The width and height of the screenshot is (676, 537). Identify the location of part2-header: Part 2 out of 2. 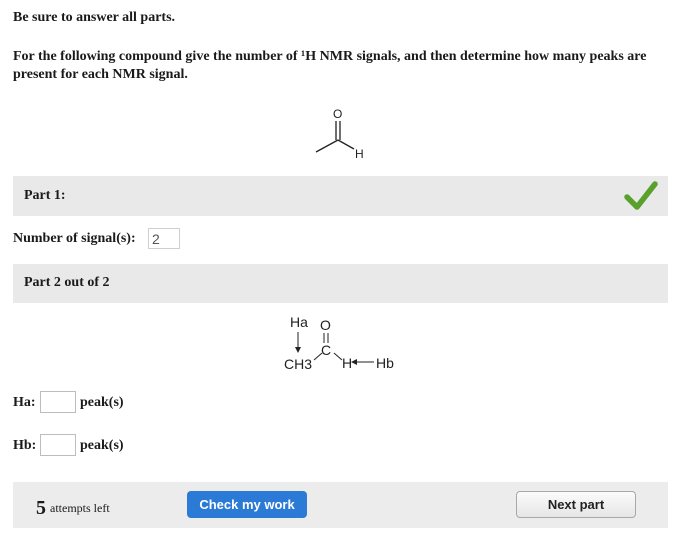
(340, 283).